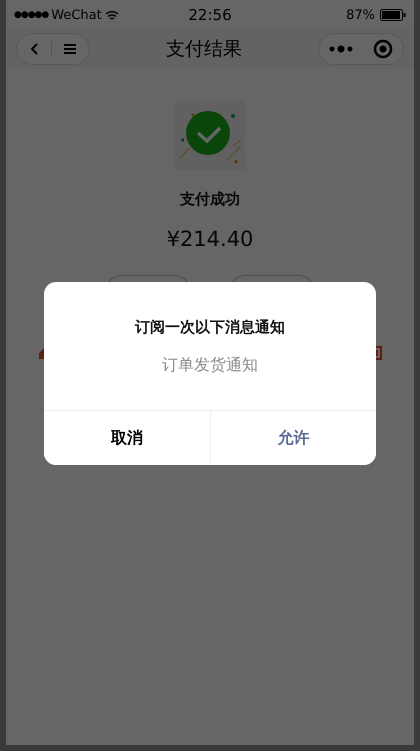  What do you see at coordinates (293, 438) in the screenshot?
I see `allow-button: 允许` at bounding box center [293, 438].